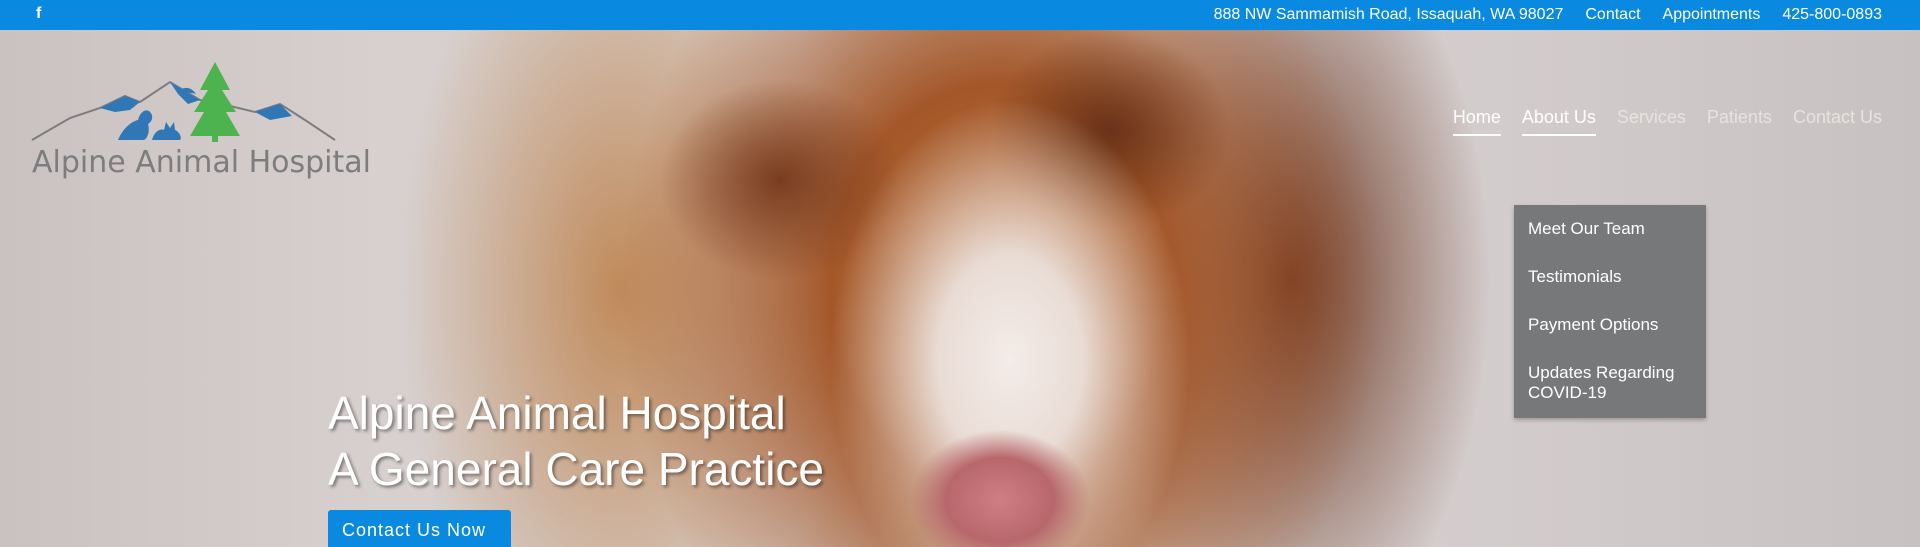 This screenshot has height=547, width=1920. What do you see at coordinates (557, 413) in the screenshot?
I see `hero-title: Alpine Animal Hospital` at bounding box center [557, 413].